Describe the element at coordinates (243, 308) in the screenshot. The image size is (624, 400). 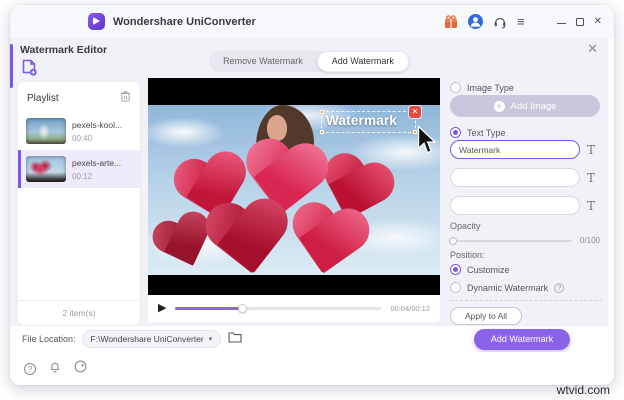
I see `progress-handle` at that location.